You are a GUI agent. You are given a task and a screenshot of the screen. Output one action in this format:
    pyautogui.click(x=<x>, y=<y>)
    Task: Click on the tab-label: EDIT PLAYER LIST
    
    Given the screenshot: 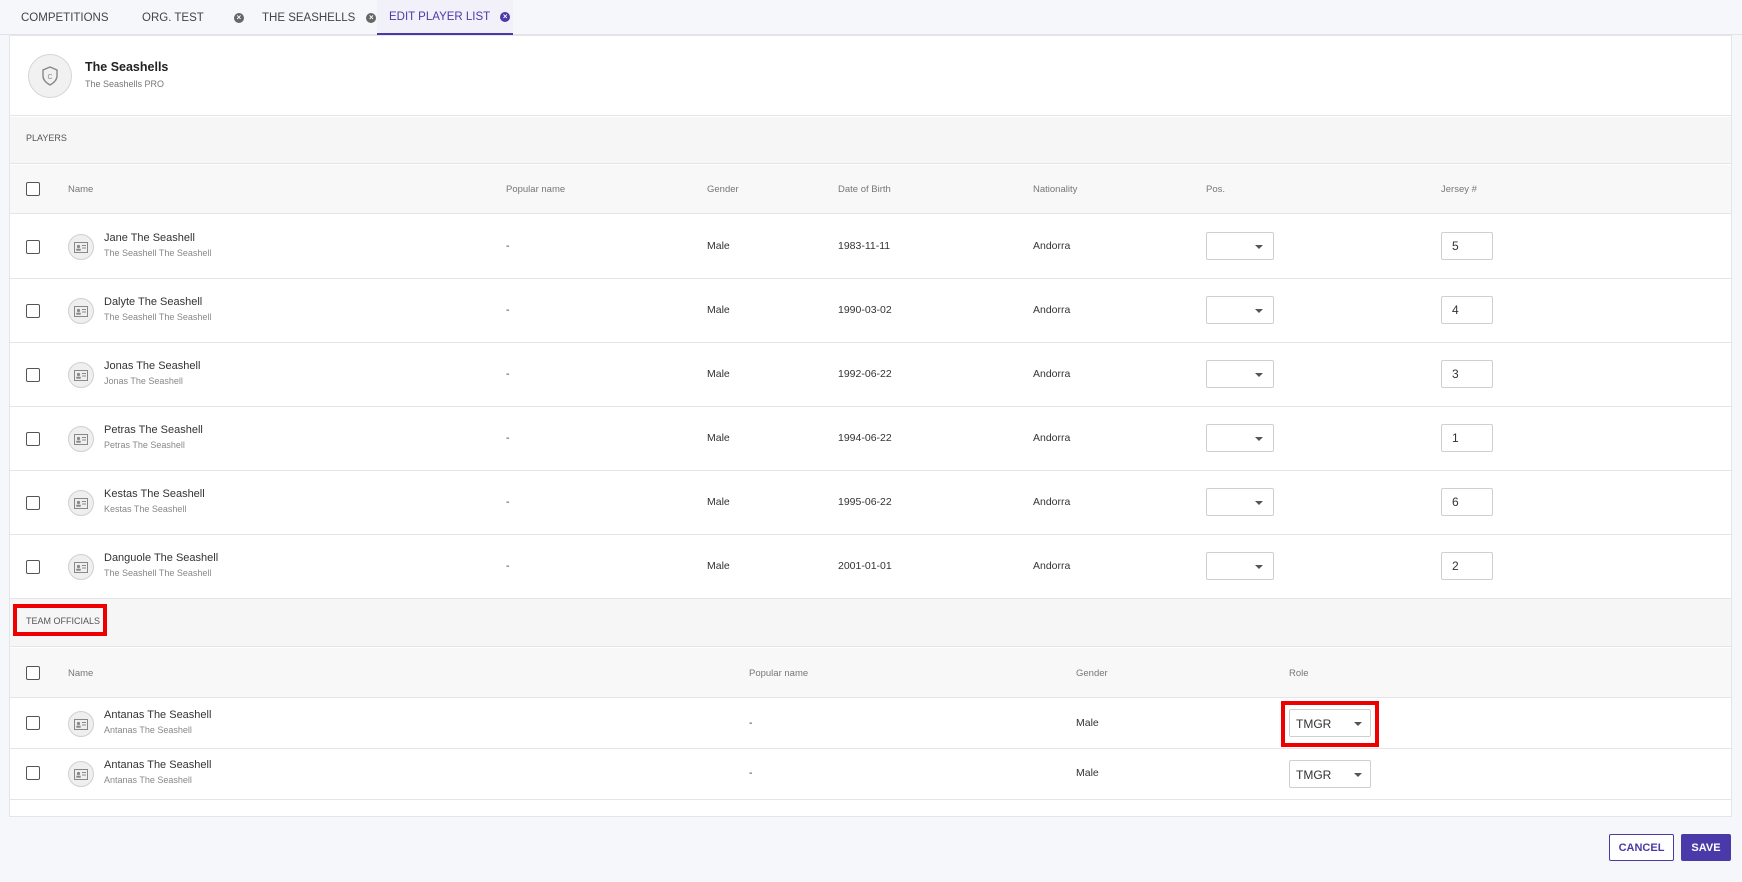 What is the action you would take?
    pyautogui.click(x=440, y=16)
    